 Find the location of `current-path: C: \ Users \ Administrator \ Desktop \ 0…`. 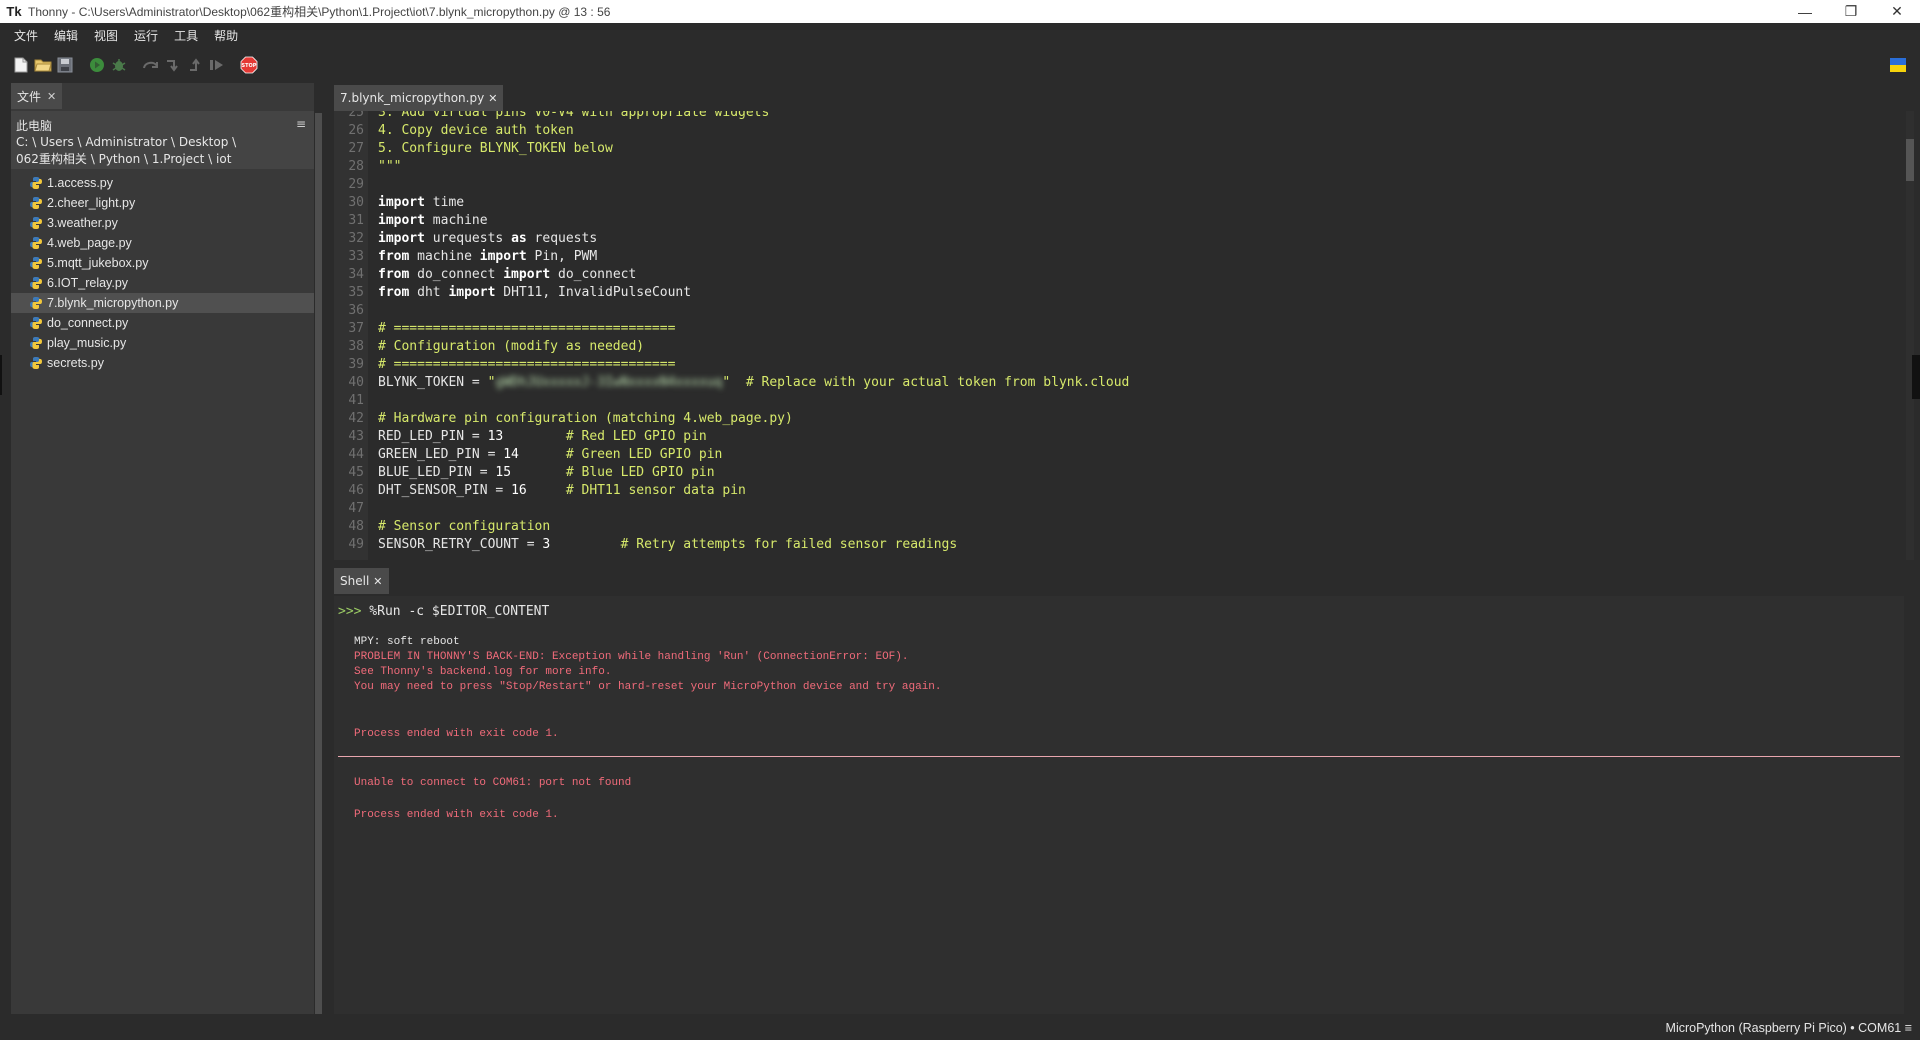

current-path: C: \ Users \ Administrator \ Desktop \ 0… is located at coordinates (136, 151).